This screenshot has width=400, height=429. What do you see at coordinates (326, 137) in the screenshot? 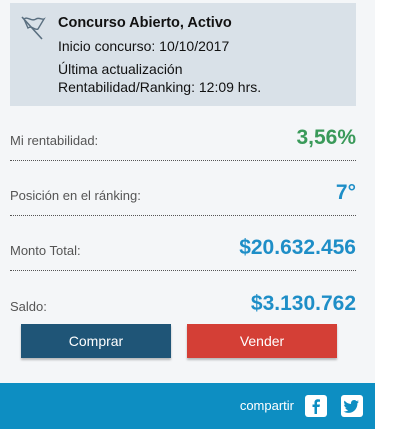
I see `stat-value: 3,56%` at bounding box center [326, 137].